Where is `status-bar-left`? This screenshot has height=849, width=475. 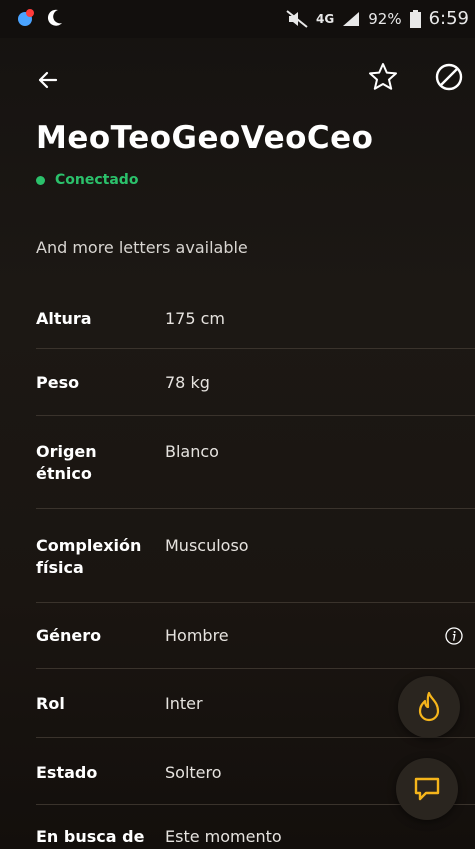 status-bar-left is located at coordinates (40, 18).